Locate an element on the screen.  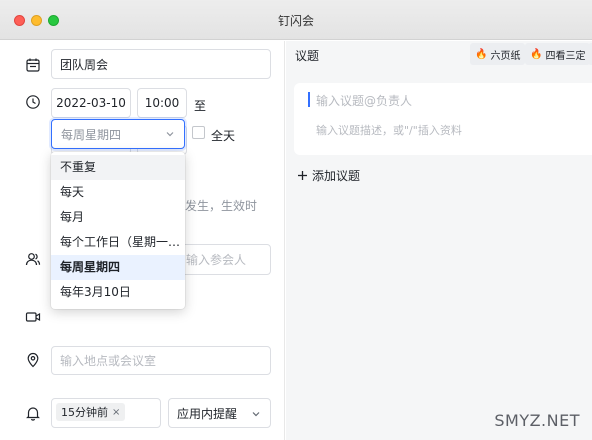
clock-icon is located at coordinates (33, 102).